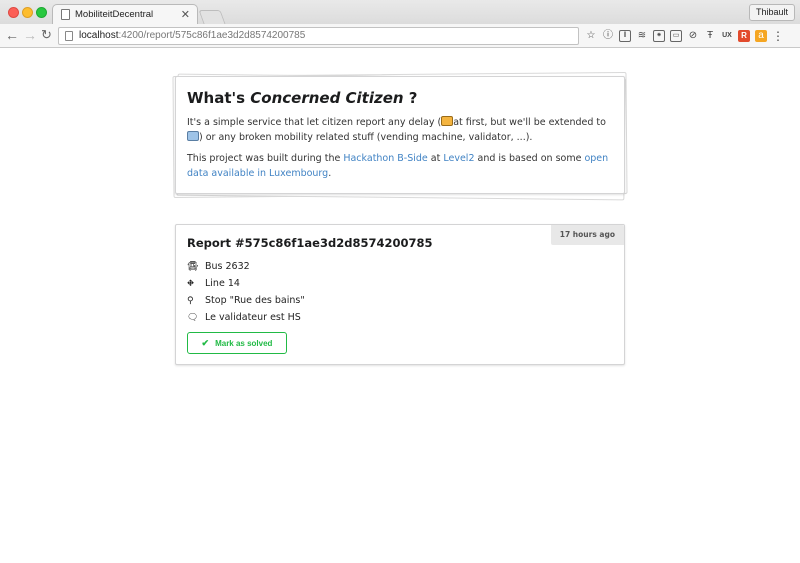 The image size is (800, 563). What do you see at coordinates (587, 235) in the screenshot?
I see `time-badge: 17 hours ago` at bounding box center [587, 235].